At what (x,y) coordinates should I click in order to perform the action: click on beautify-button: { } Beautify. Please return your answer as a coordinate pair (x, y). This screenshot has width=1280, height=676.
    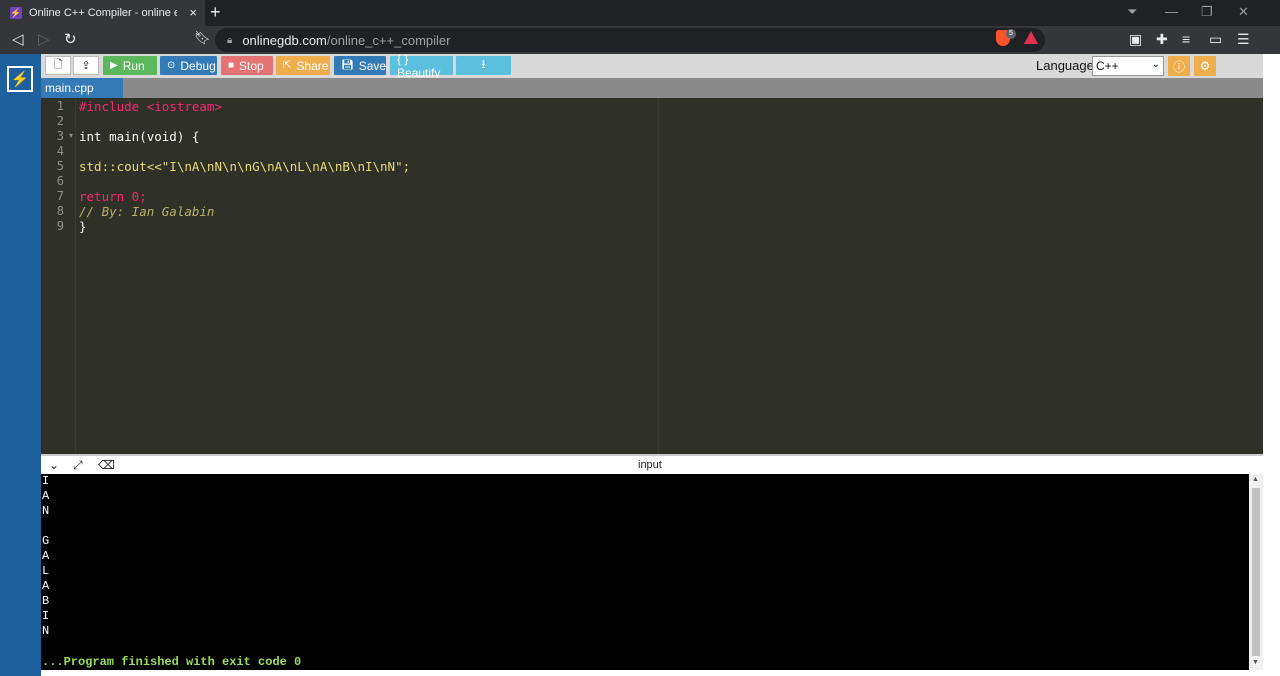
    Looking at the image, I should click on (421, 66).